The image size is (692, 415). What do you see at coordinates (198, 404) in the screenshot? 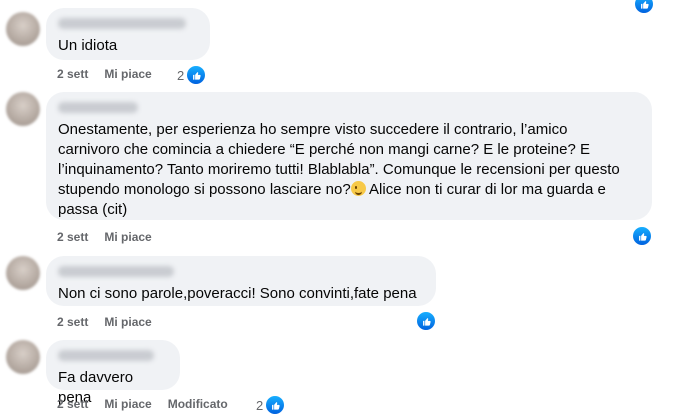
I see `edited-label: Modificato` at bounding box center [198, 404].